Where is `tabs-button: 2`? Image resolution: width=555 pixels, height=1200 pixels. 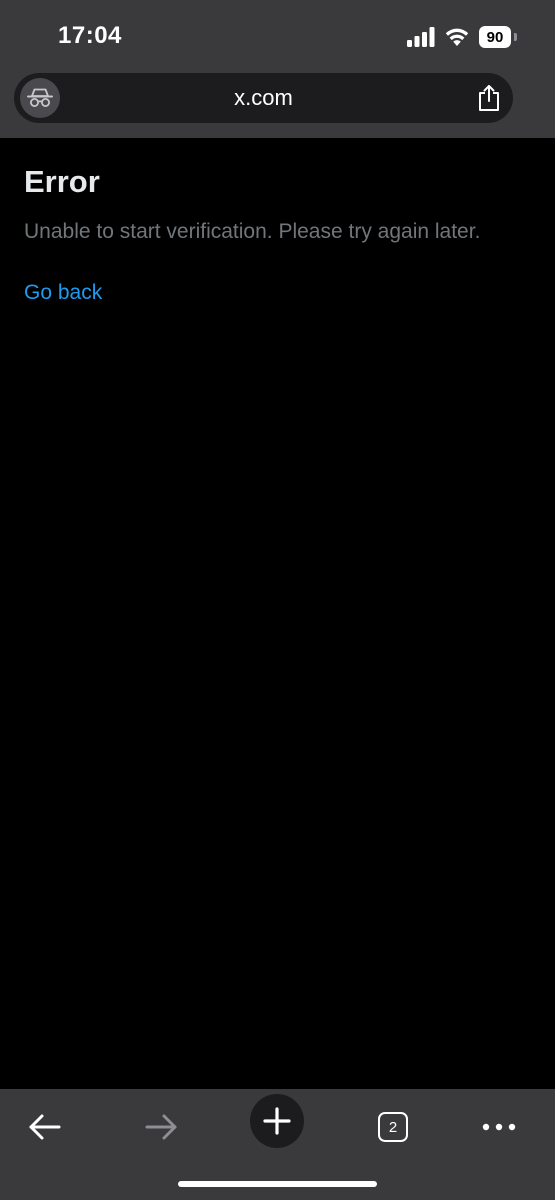 tabs-button: 2 is located at coordinates (393, 1127).